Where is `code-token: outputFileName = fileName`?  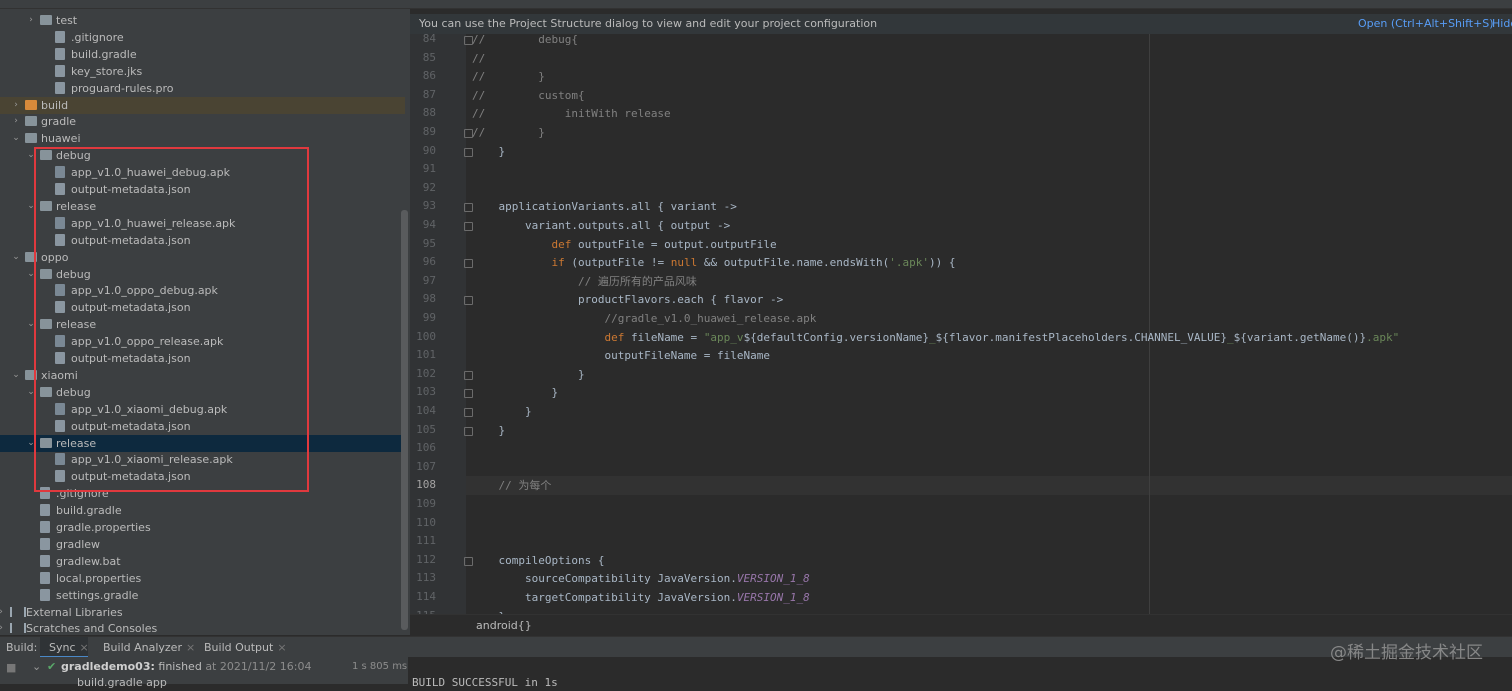
code-token: outputFileName = fileName is located at coordinates (621, 356).